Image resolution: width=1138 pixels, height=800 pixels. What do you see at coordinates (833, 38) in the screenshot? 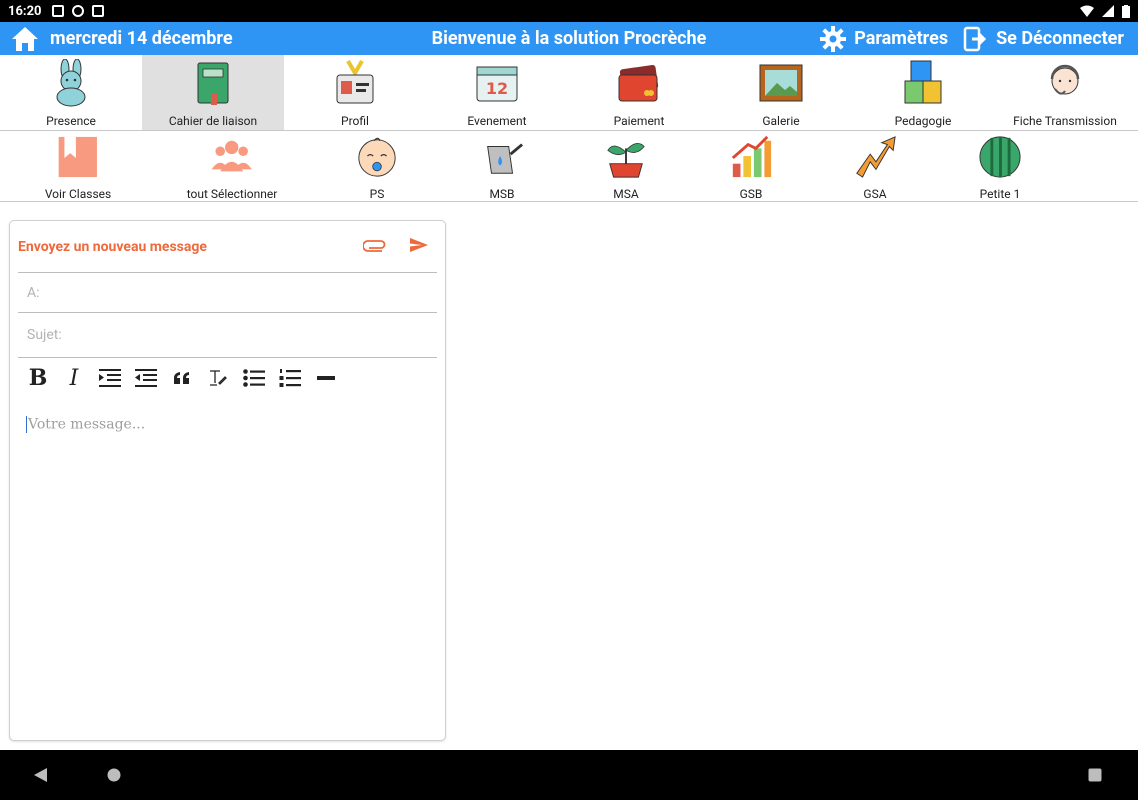
I see `gear-icon` at bounding box center [833, 38].